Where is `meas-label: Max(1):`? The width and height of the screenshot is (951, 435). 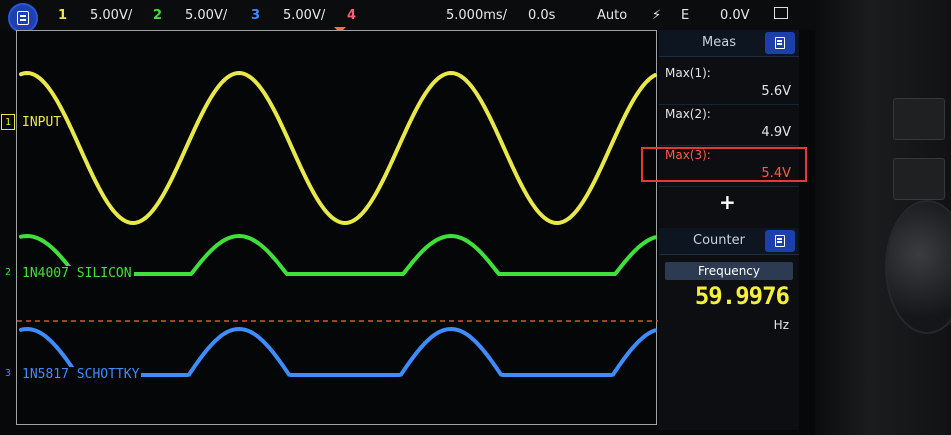
meas-label: Max(1): is located at coordinates (688, 73).